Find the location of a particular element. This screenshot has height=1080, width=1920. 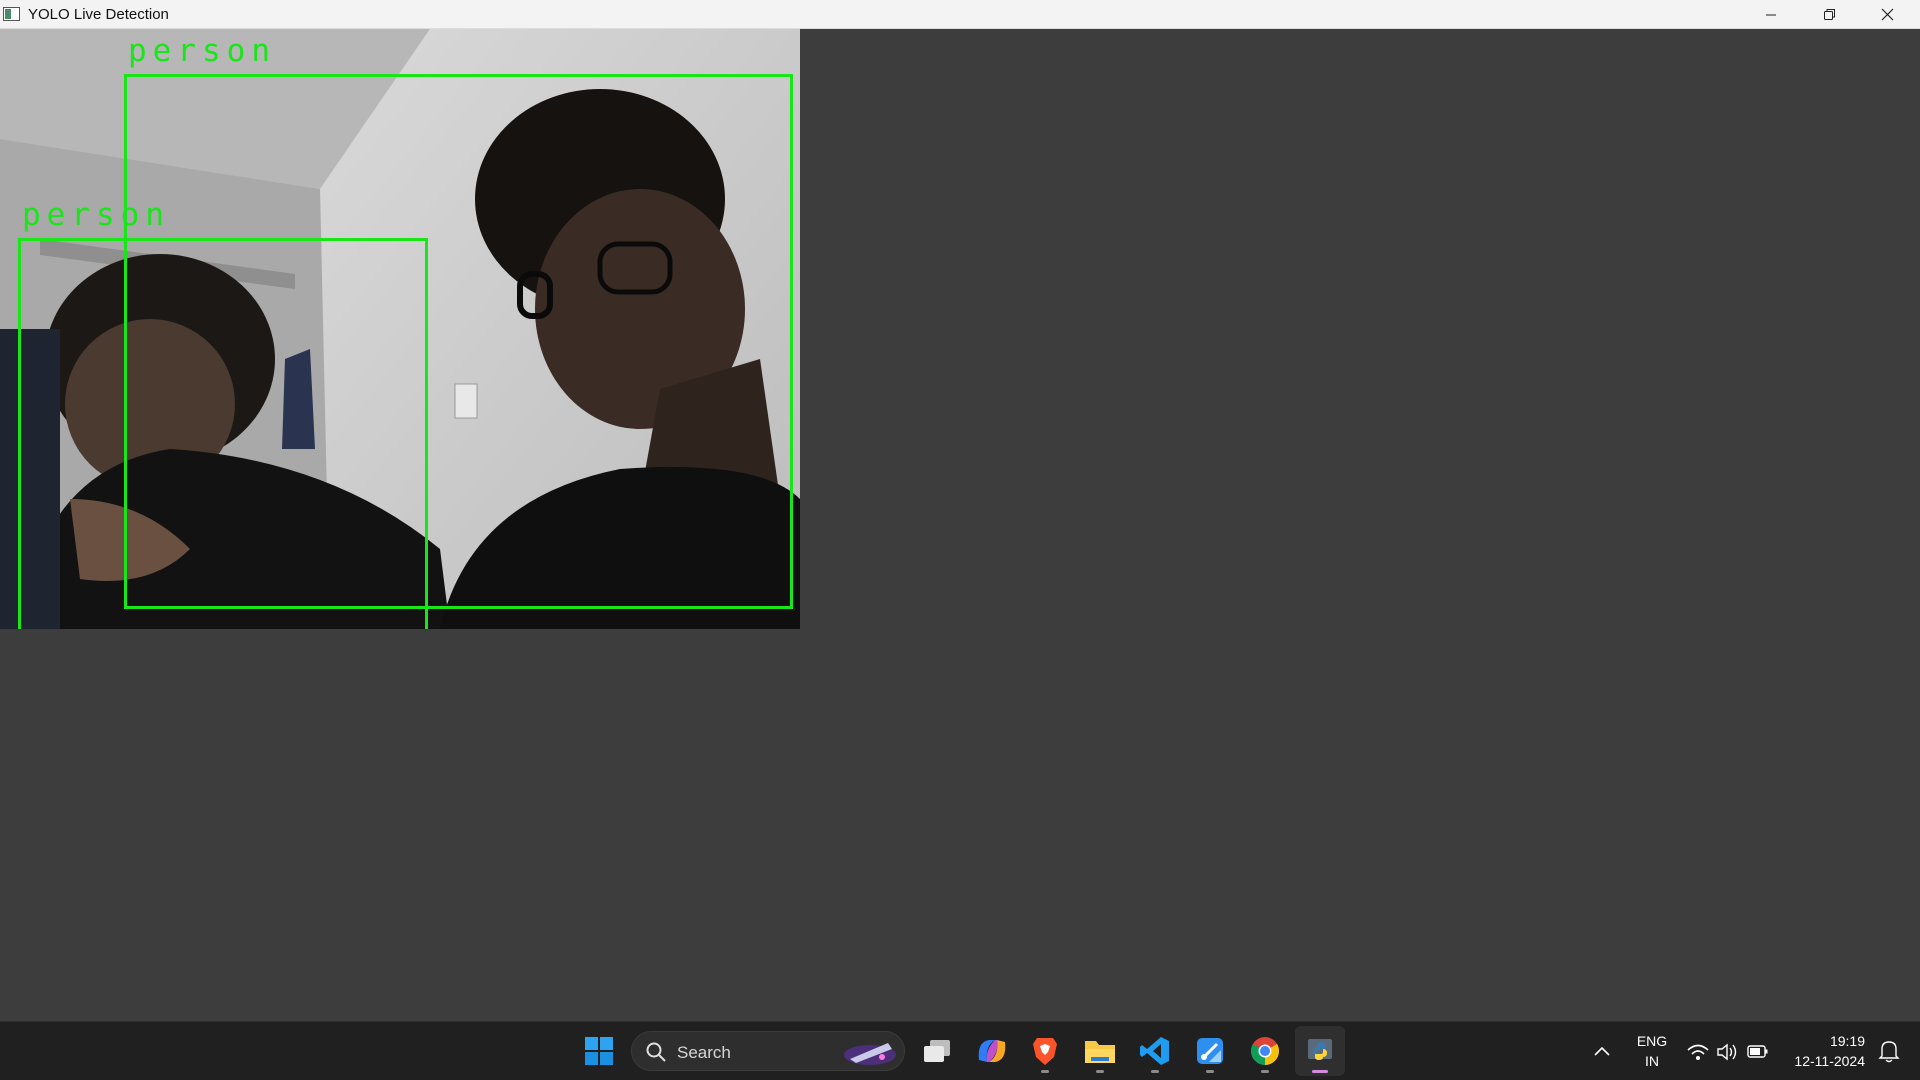

search-icon is located at coordinates (656, 1052).